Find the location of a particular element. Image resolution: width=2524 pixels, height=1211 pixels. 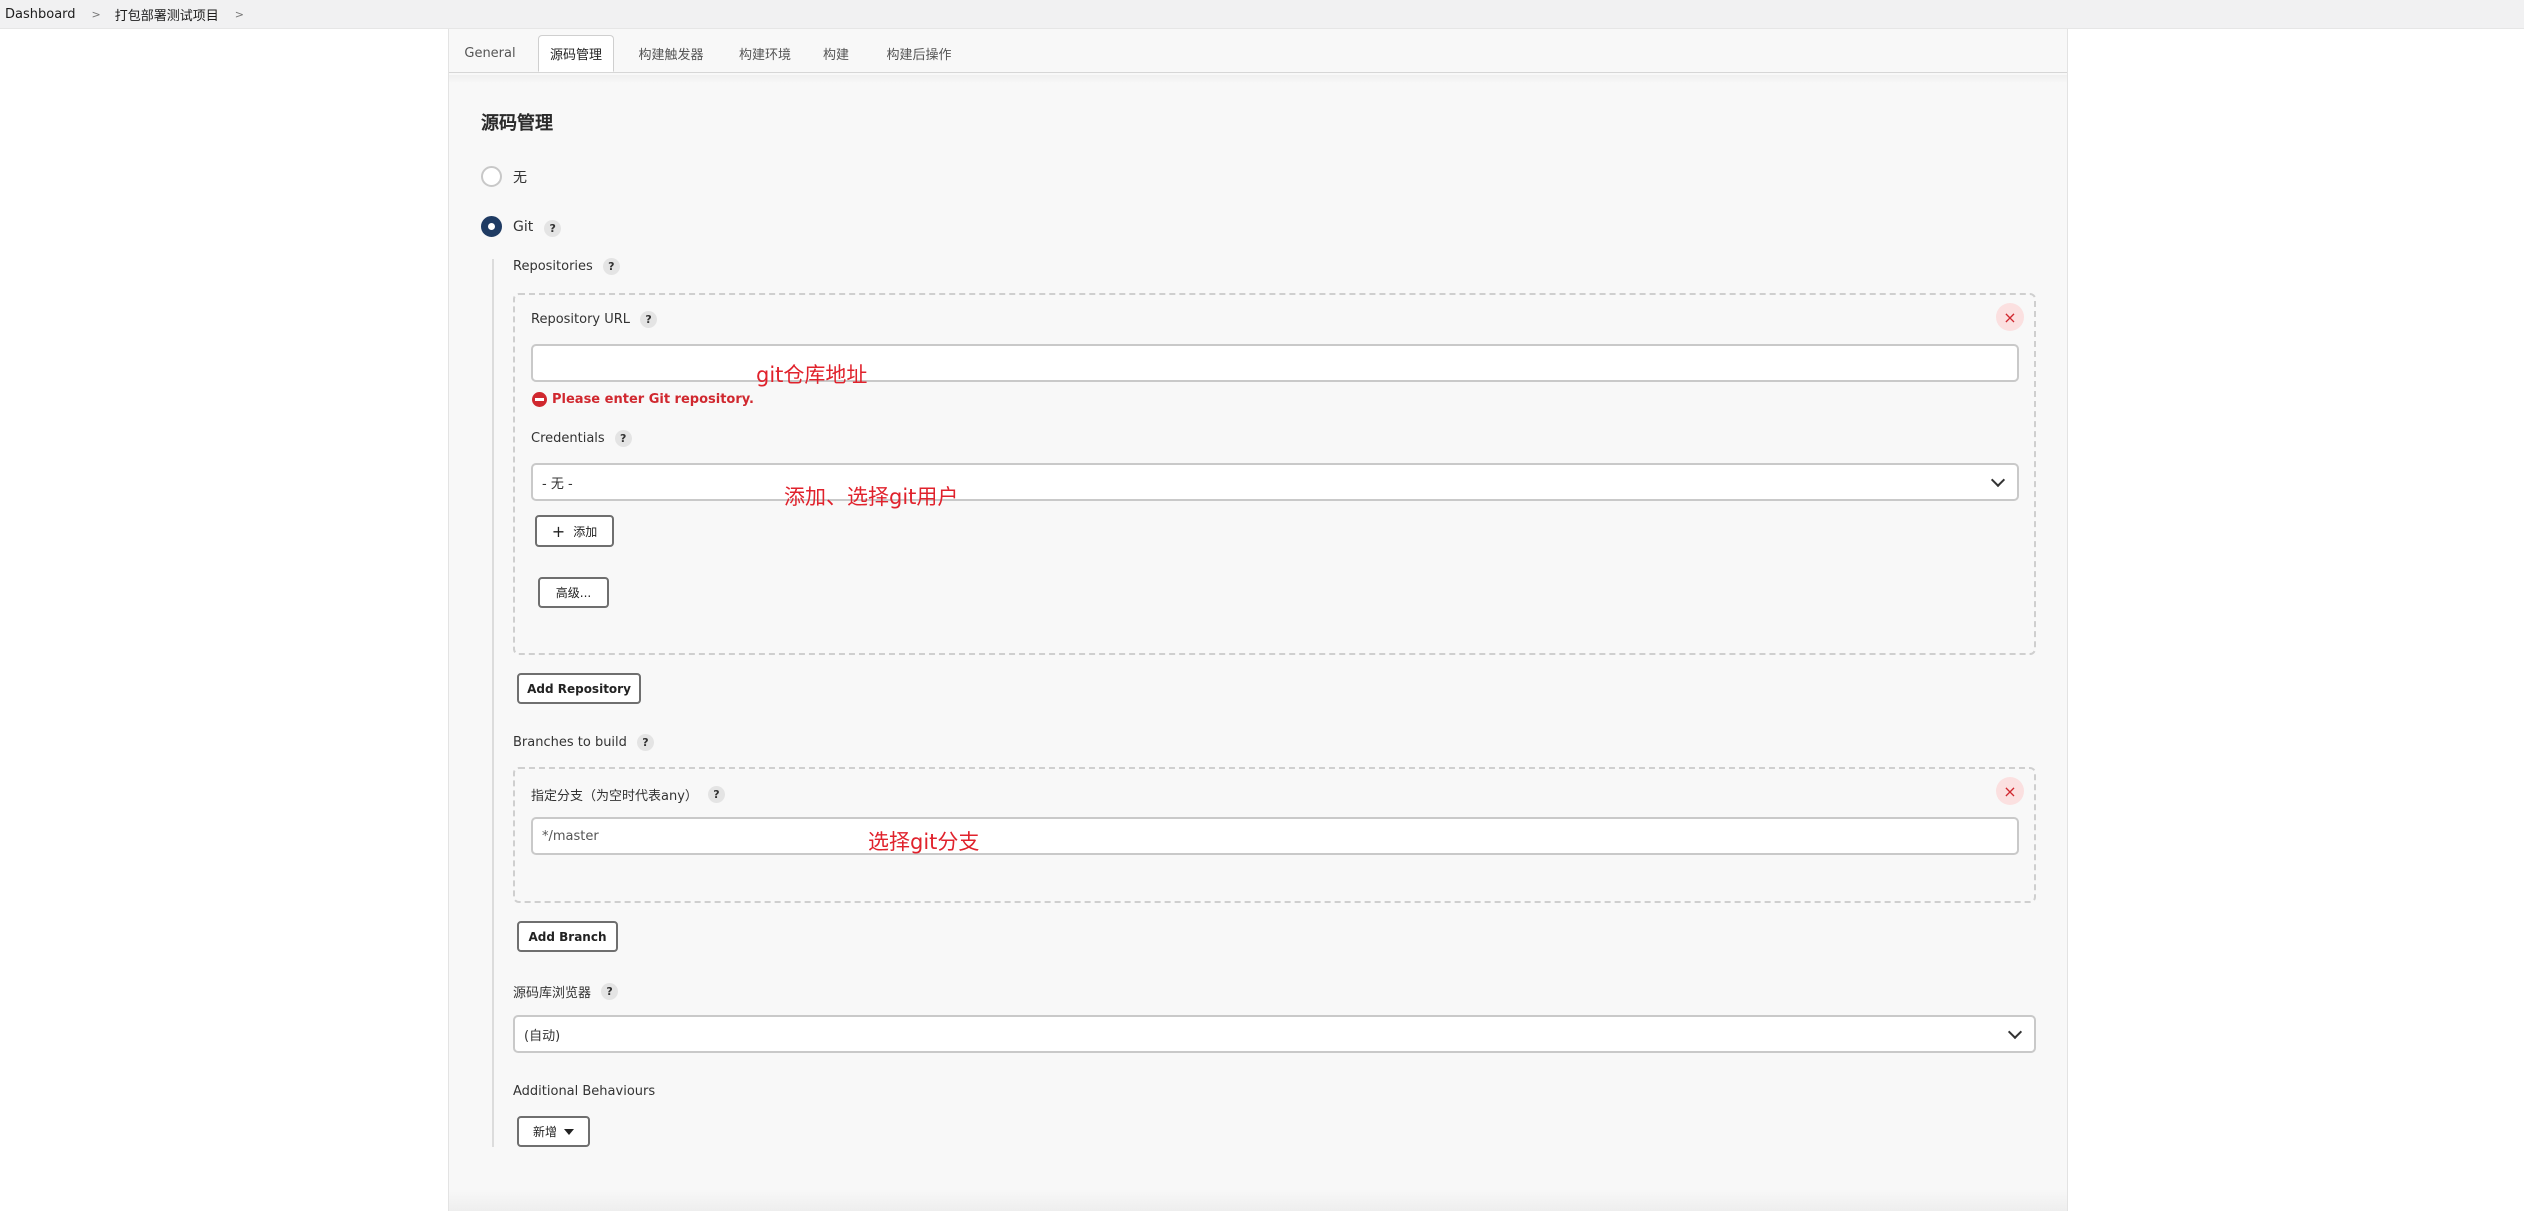

config-tabs: General 源码管理 构建触发器 构建环境 构建 构建后操作 is located at coordinates (1258, 51).